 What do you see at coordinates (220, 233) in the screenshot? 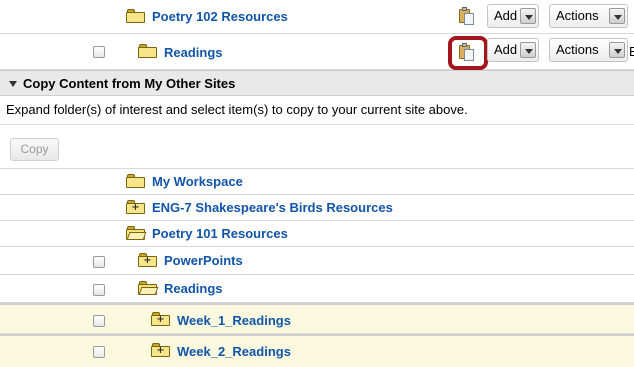
I see `tree-link-poetry-101: Poetry 101 Resources` at bounding box center [220, 233].